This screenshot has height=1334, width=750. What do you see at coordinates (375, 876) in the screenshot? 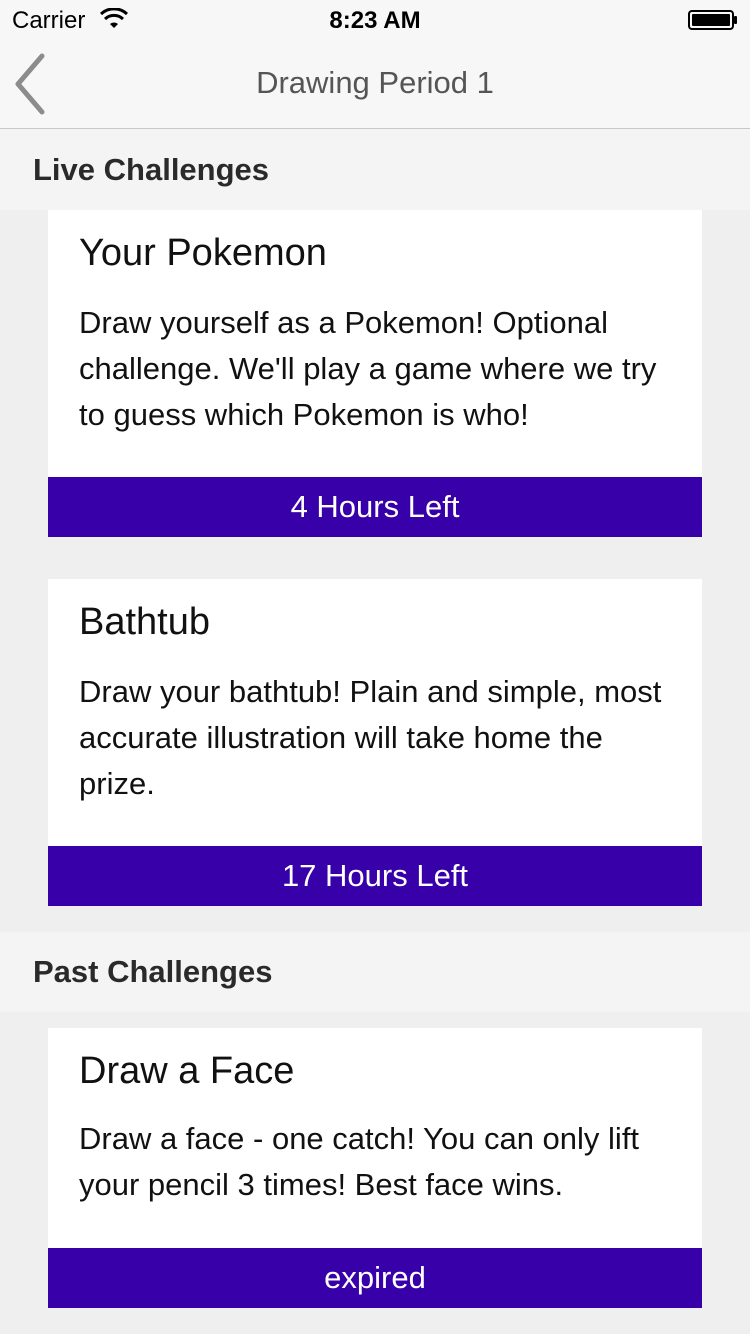
I see `time-left-banner: 17 Hours Left` at bounding box center [375, 876].